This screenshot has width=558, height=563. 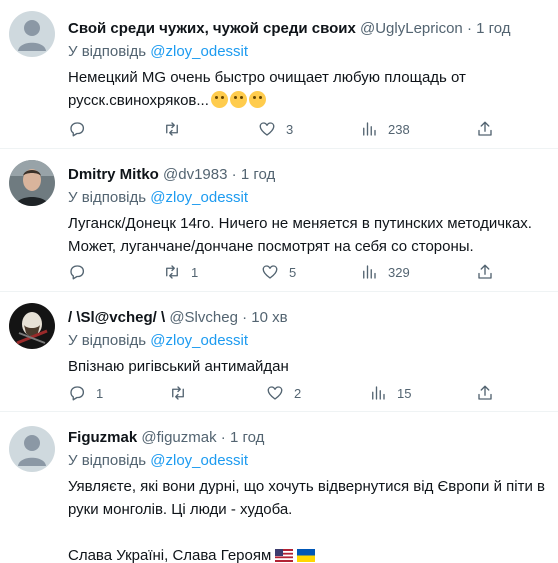 What do you see at coordinates (203, 317) in the screenshot?
I see `user-handle: @Slvcheg` at bounding box center [203, 317].